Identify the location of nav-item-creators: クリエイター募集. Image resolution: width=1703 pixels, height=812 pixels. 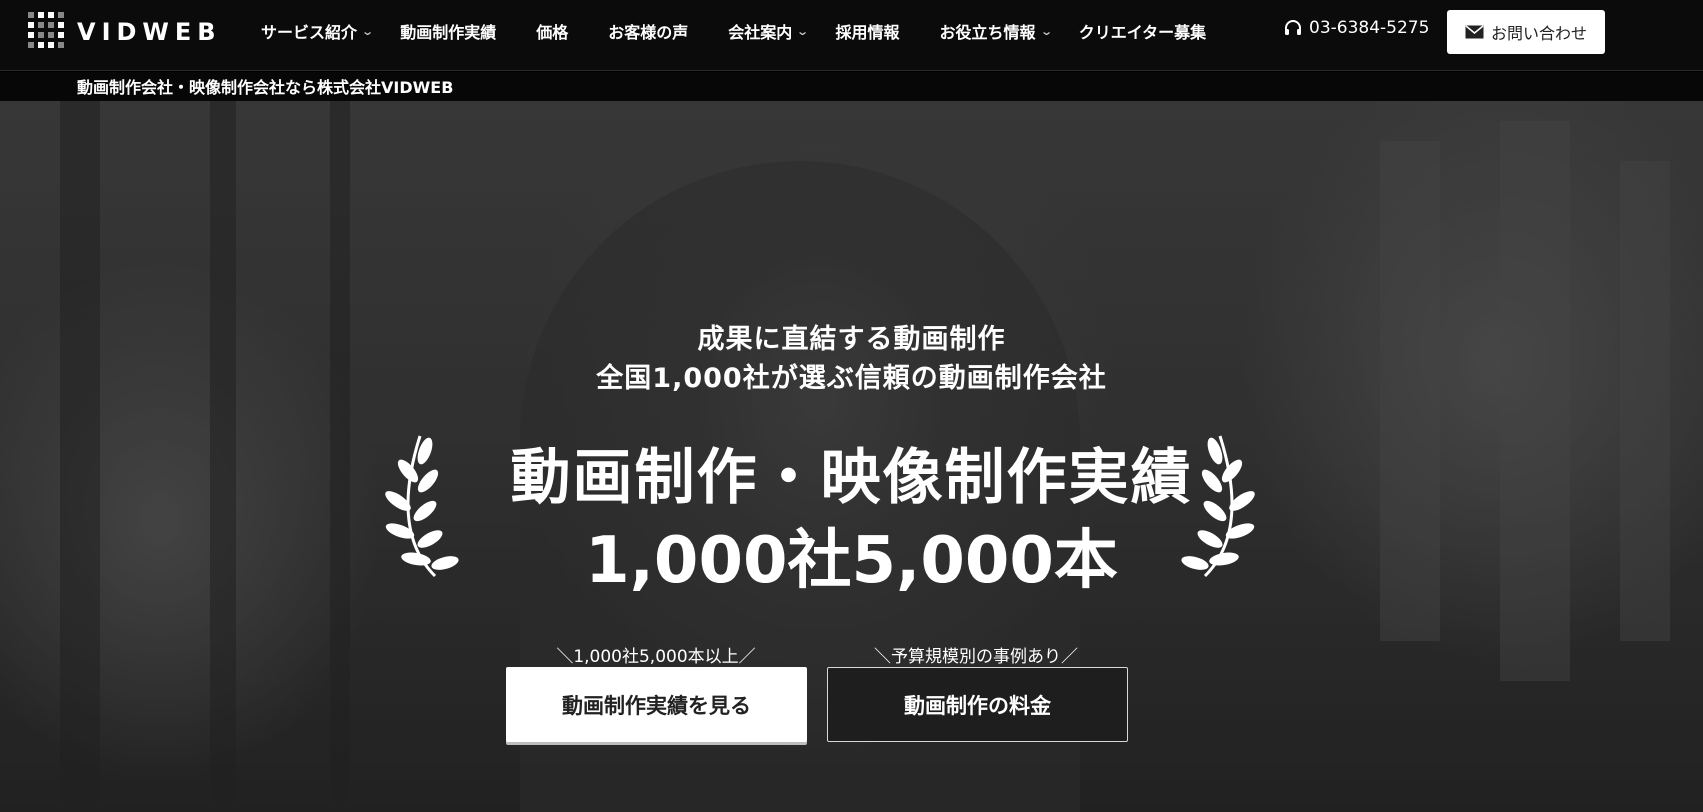
(1142, 31).